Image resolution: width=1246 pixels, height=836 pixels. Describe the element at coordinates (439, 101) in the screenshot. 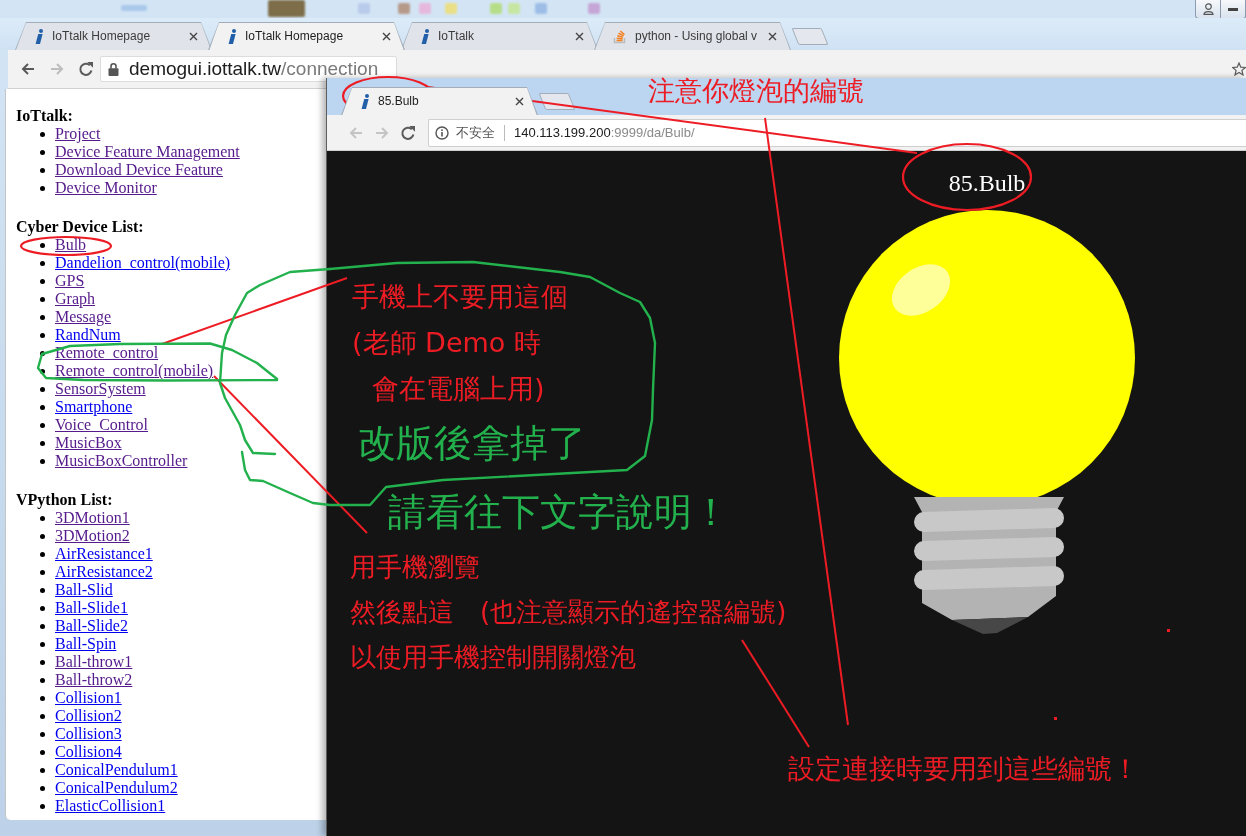

I see `browser-tab: 85.Bulb` at that location.